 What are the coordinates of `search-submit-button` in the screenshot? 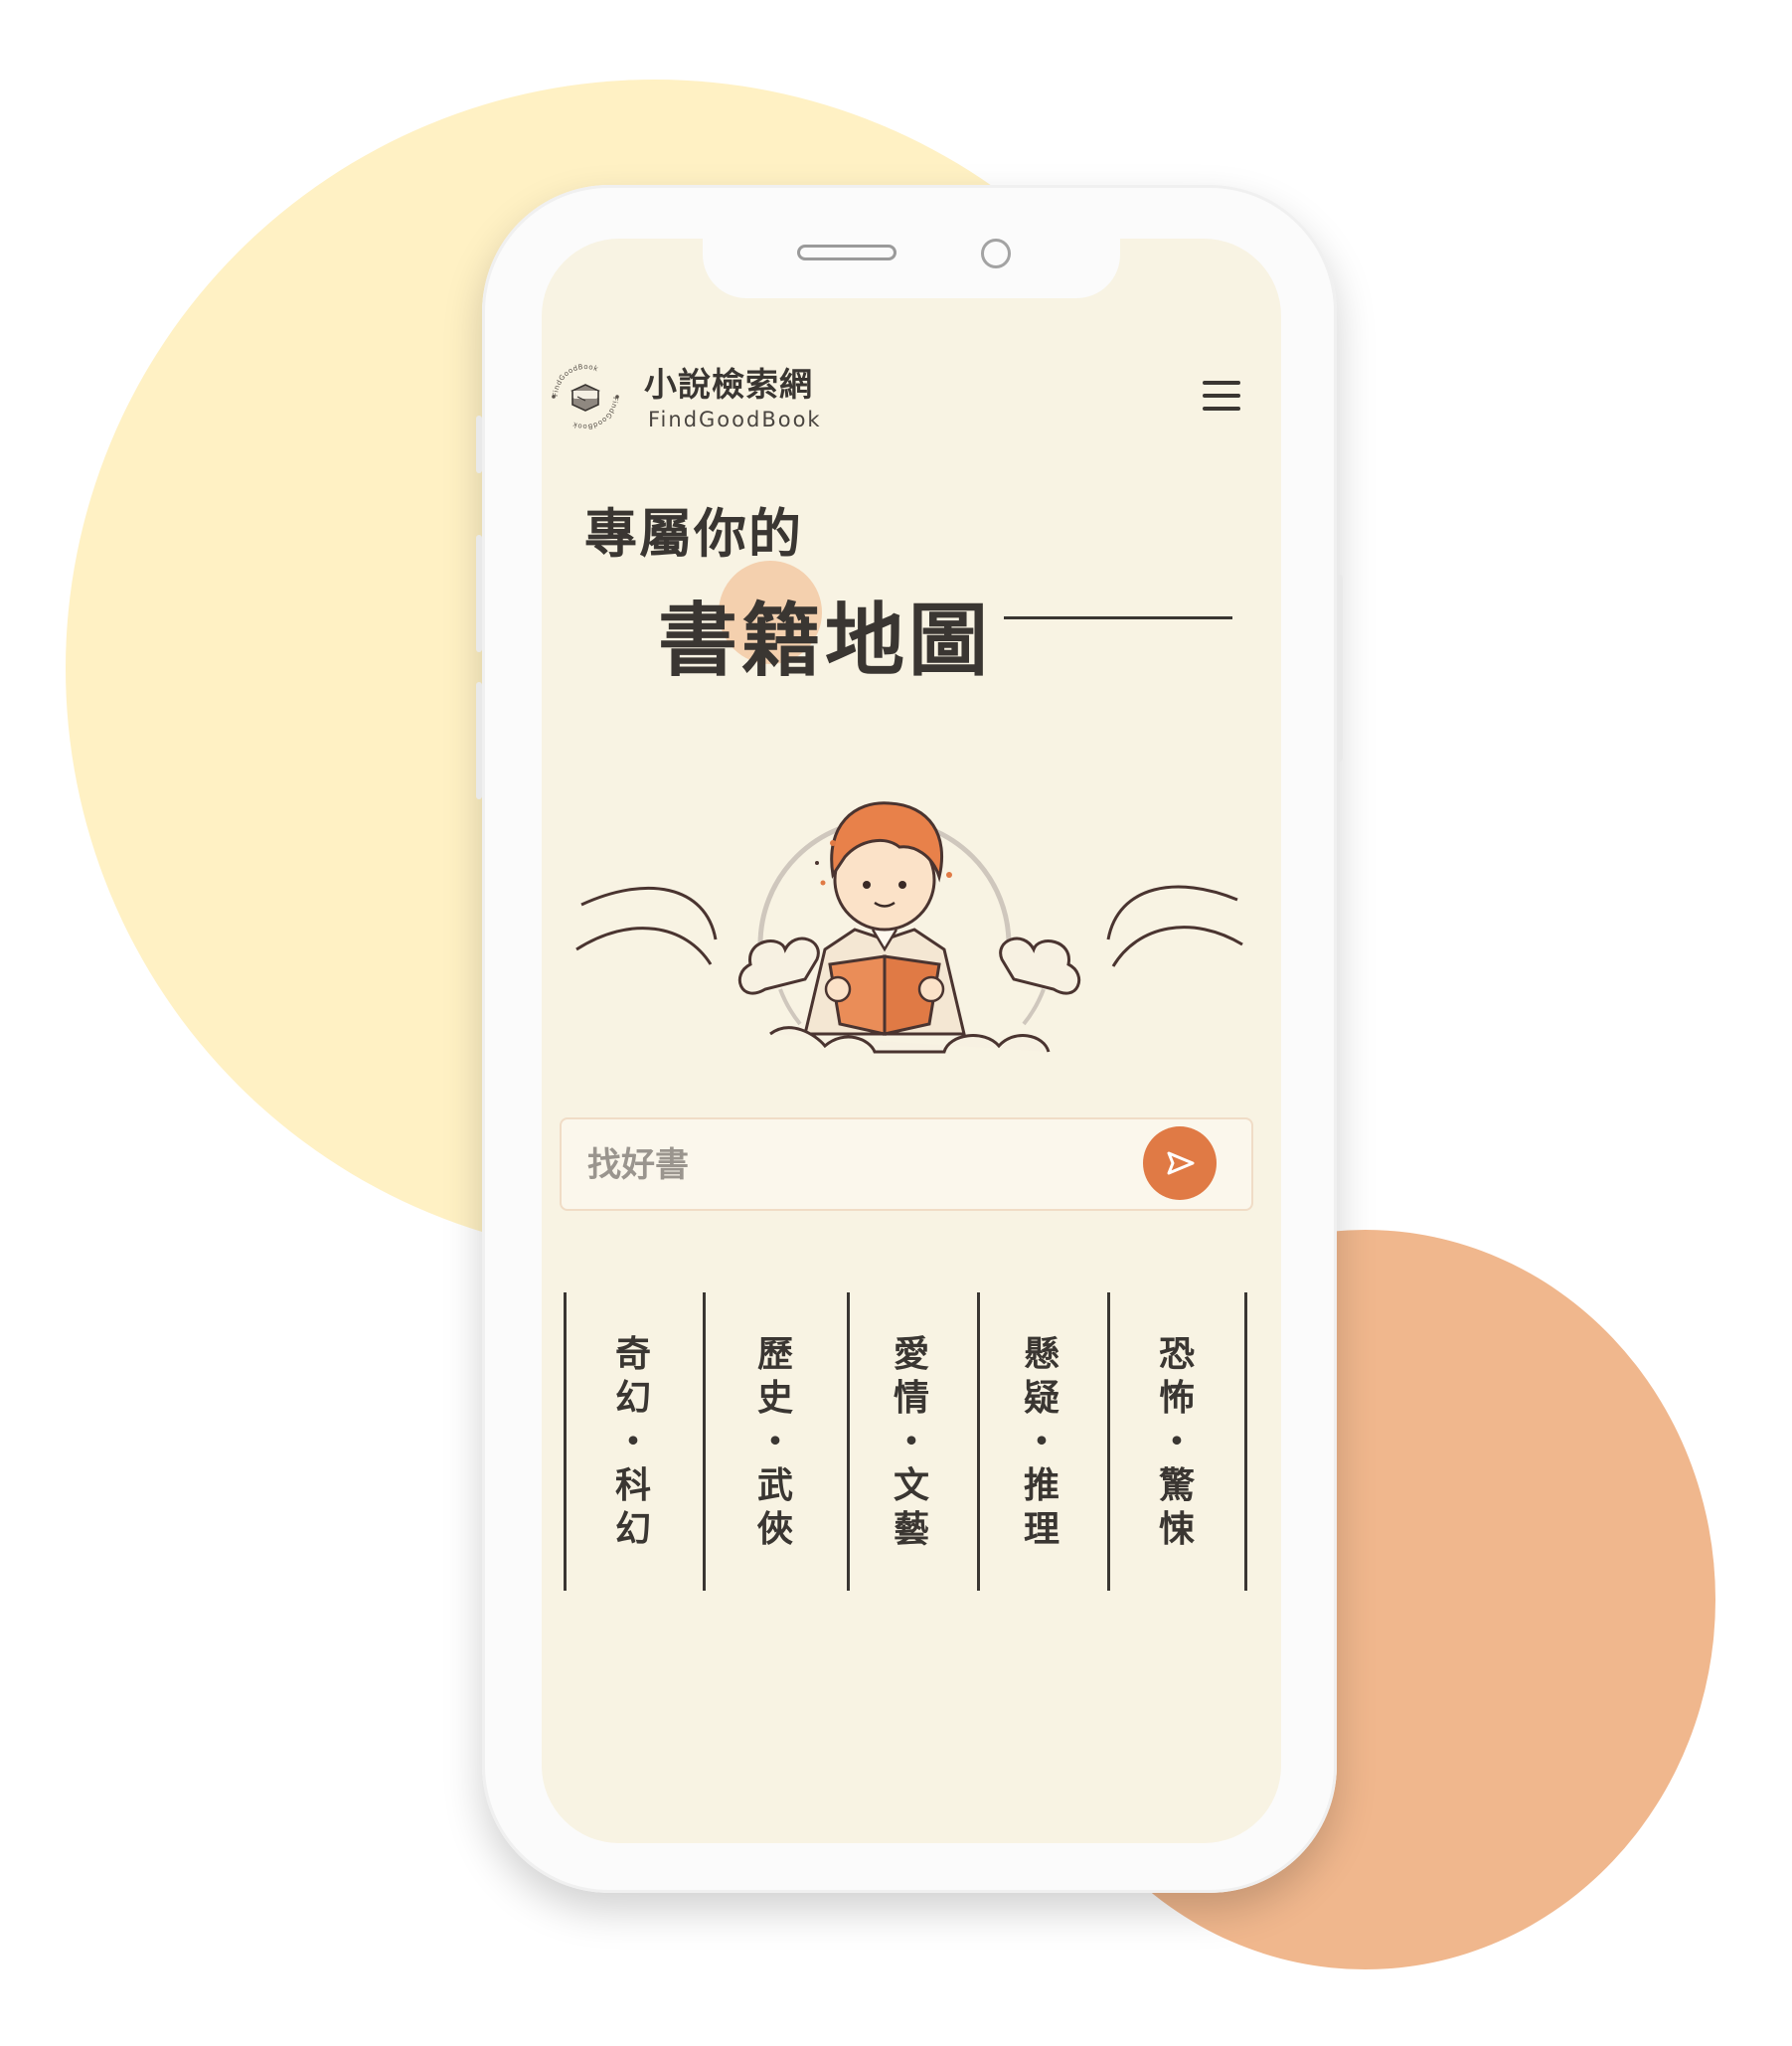 It's located at (1180, 1163).